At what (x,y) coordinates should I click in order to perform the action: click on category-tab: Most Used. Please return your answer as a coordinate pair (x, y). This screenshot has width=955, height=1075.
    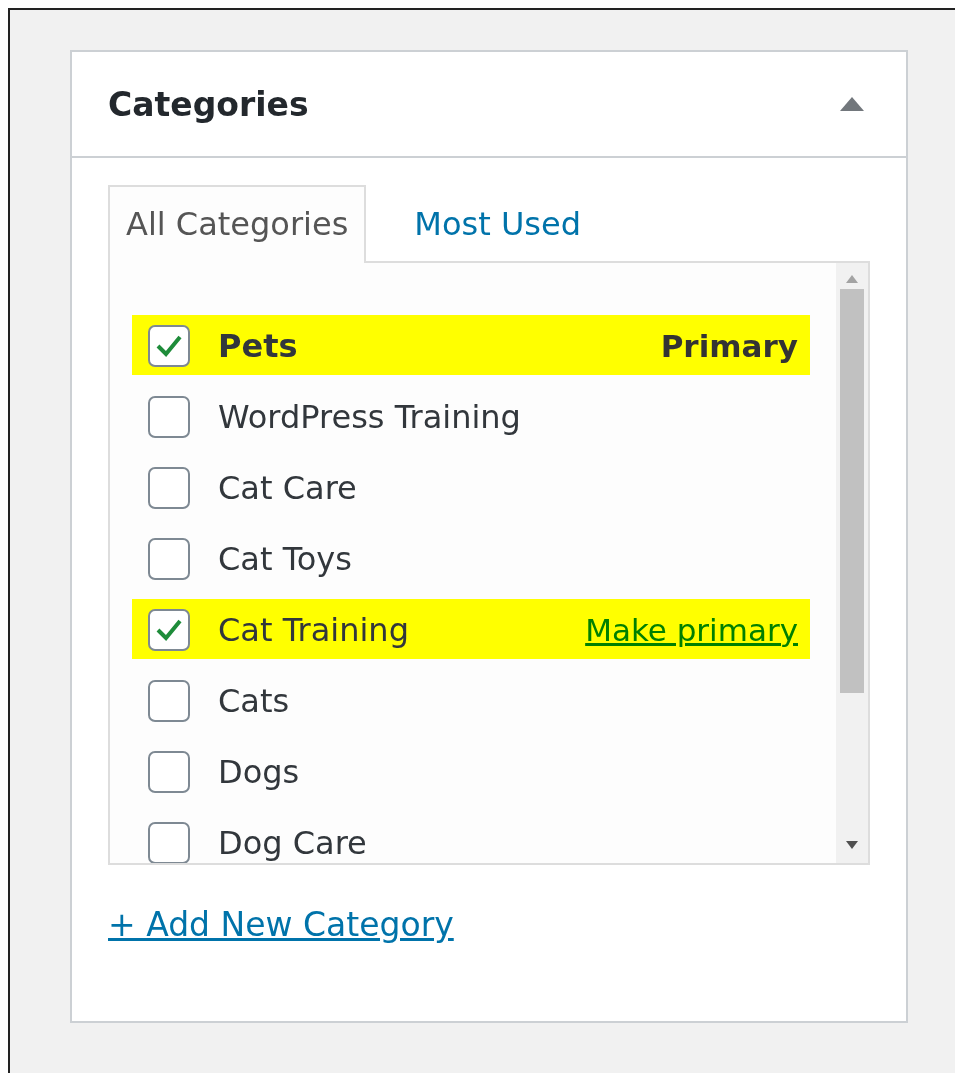
    Looking at the image, I should click on (497, 224).